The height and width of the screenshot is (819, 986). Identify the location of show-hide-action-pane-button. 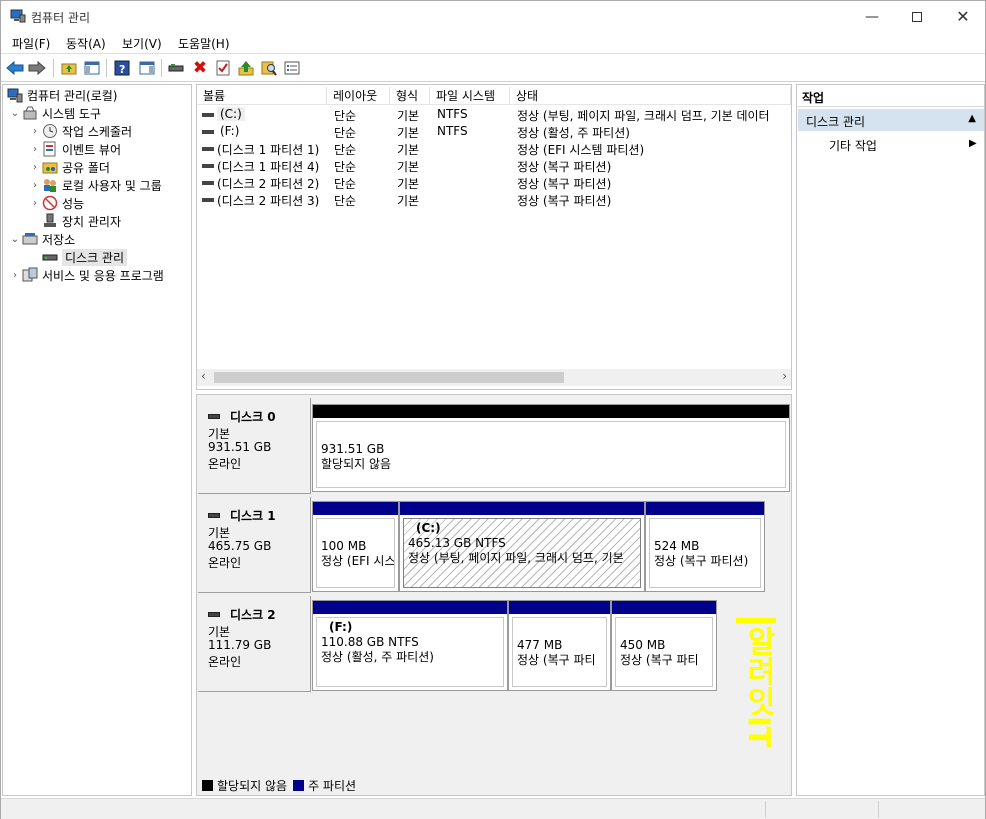
(147, 68).